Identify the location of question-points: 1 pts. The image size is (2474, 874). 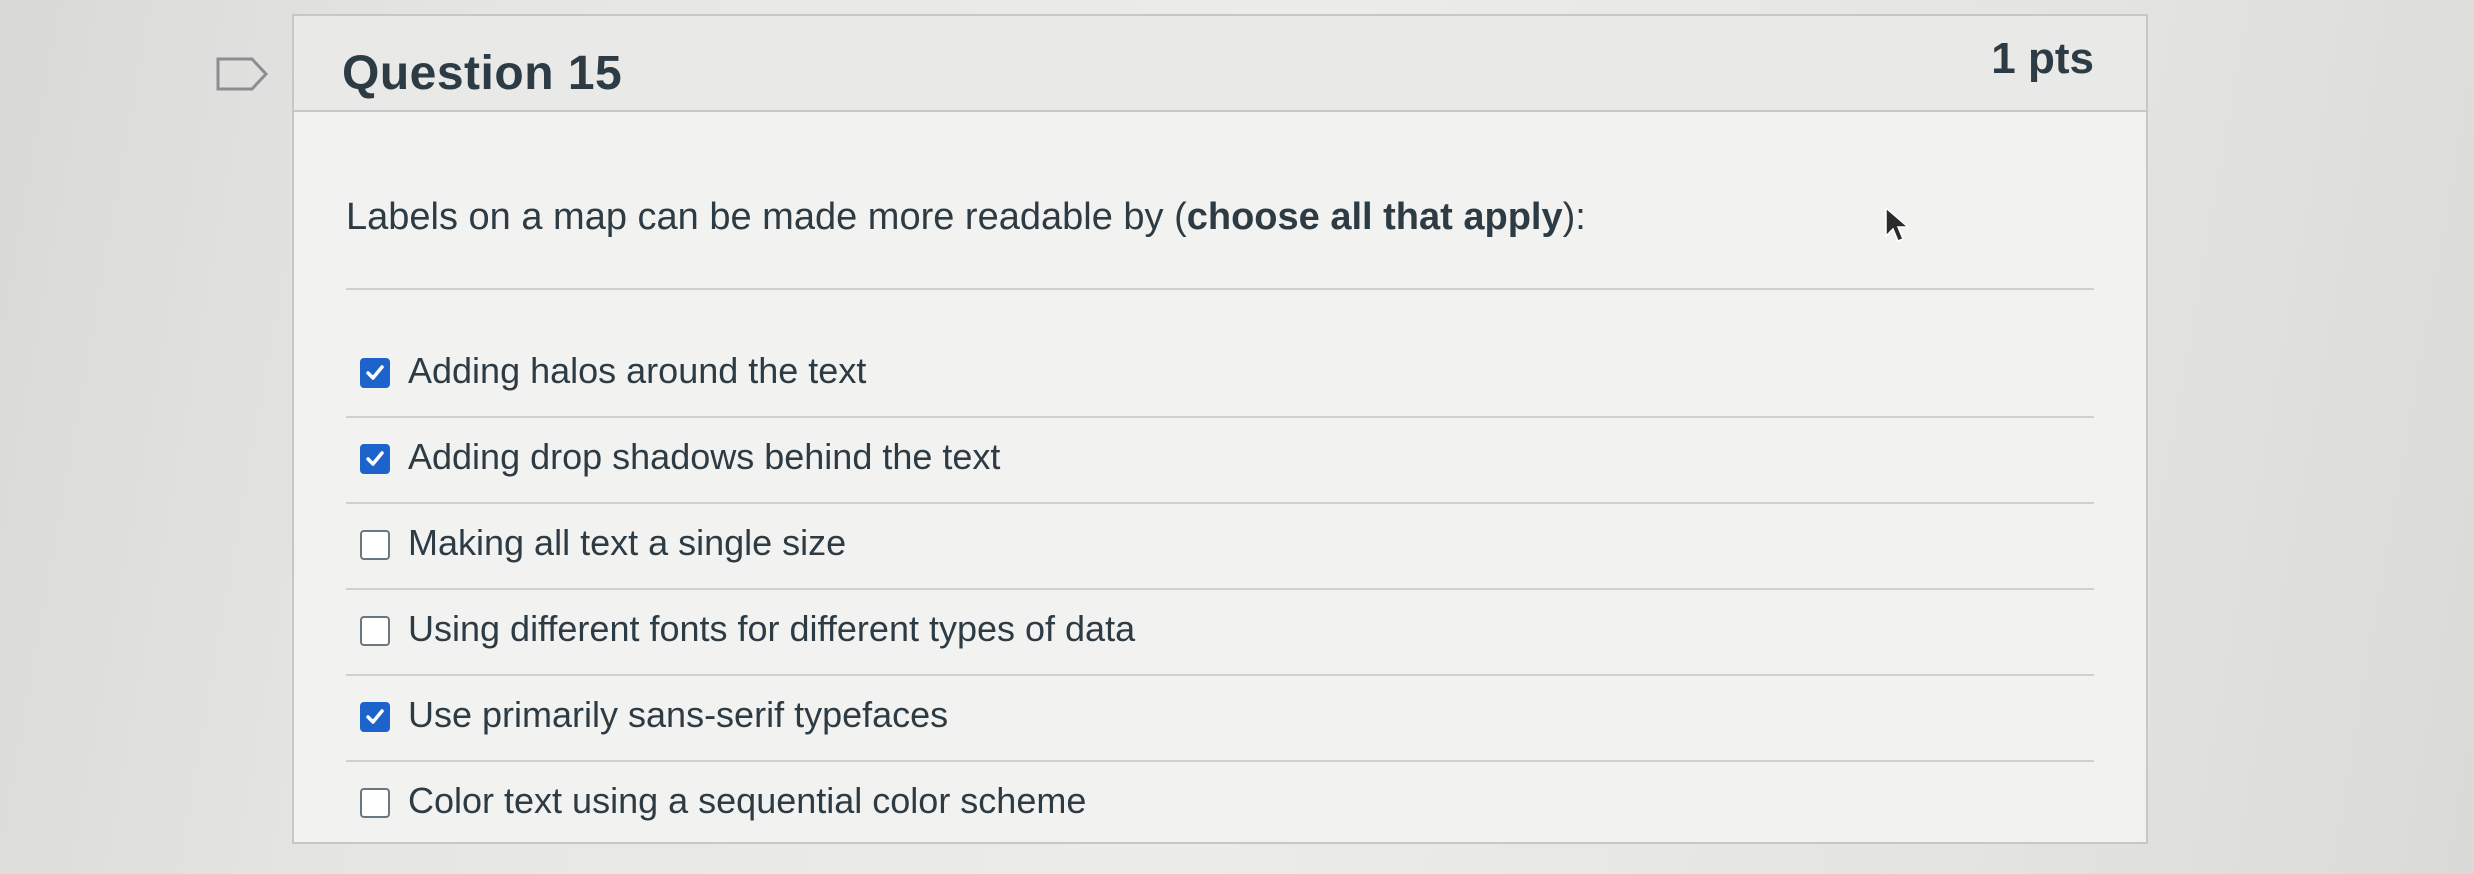
(2042, 58).